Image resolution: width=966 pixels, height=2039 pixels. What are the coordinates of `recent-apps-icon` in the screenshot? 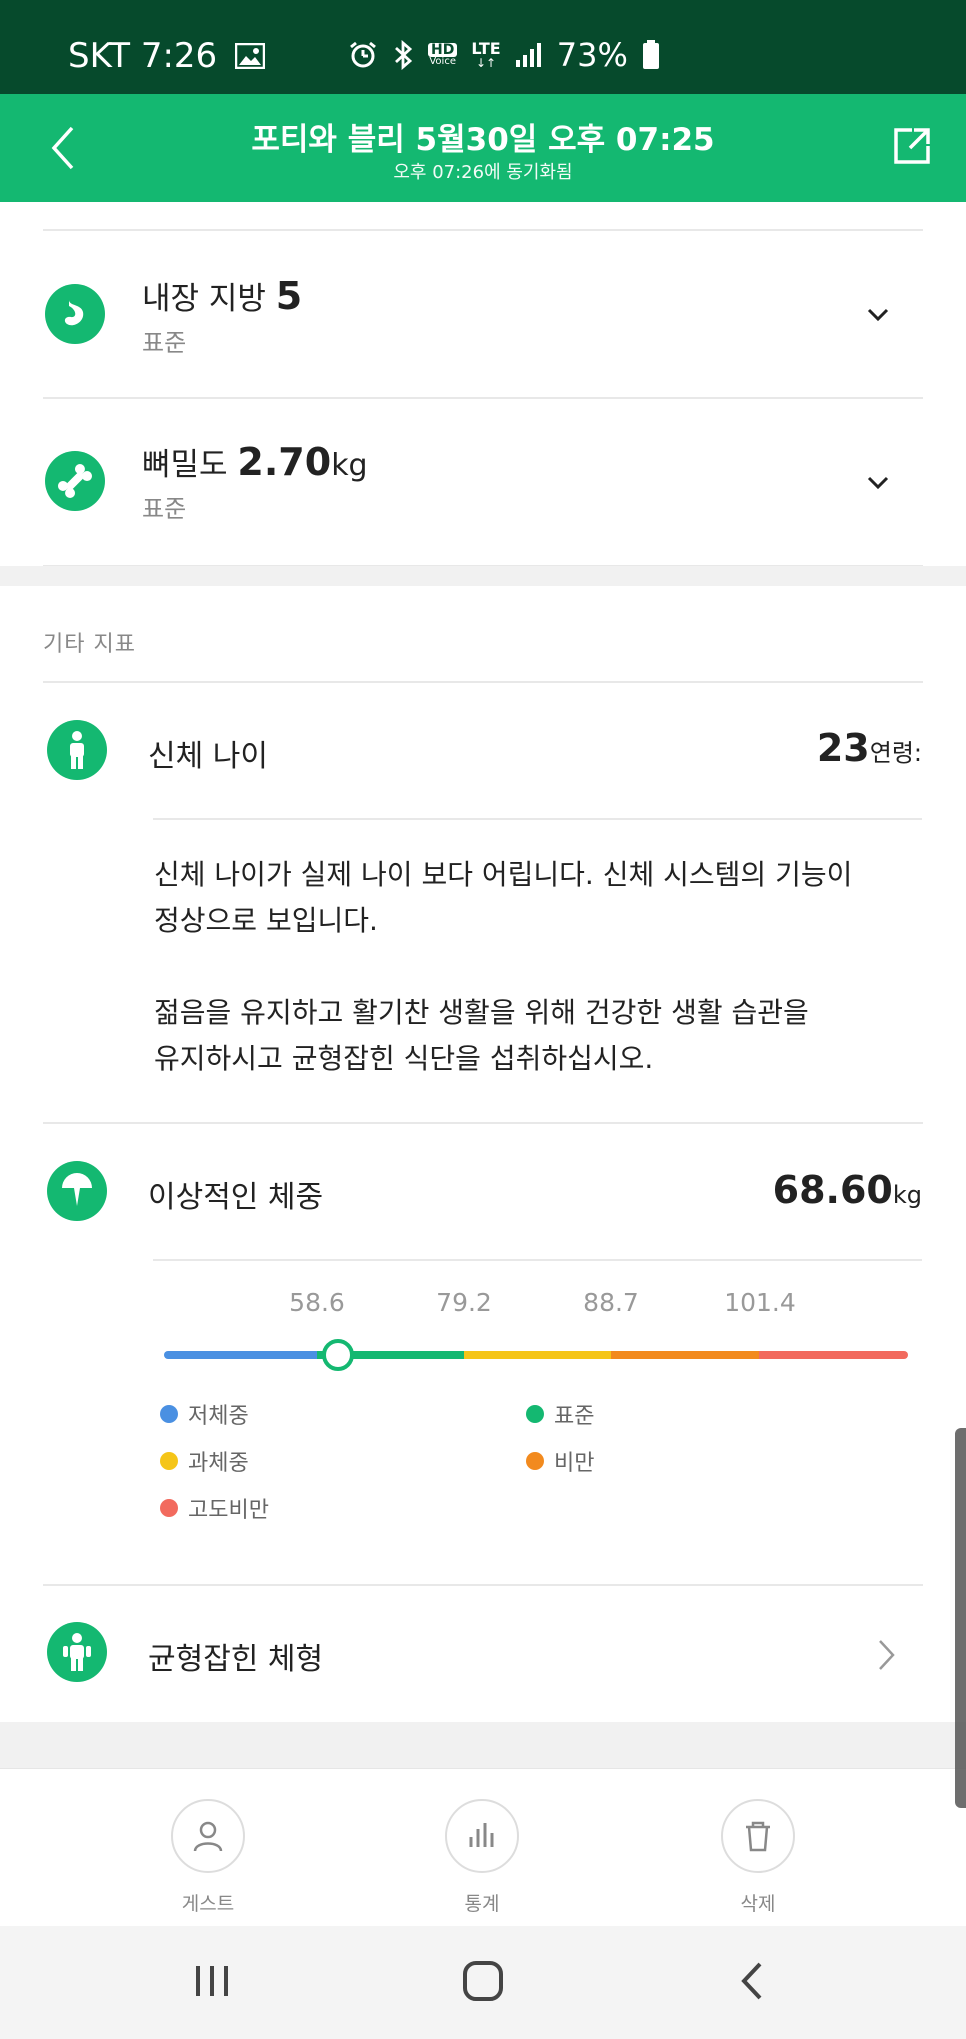 It's located at (212, 1981).